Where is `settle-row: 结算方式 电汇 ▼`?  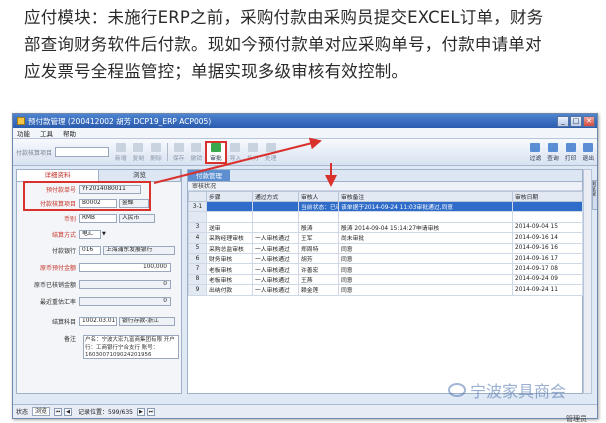 settle-row: 结算方式 电汇 ▼ is located at coordinates (99, 234).